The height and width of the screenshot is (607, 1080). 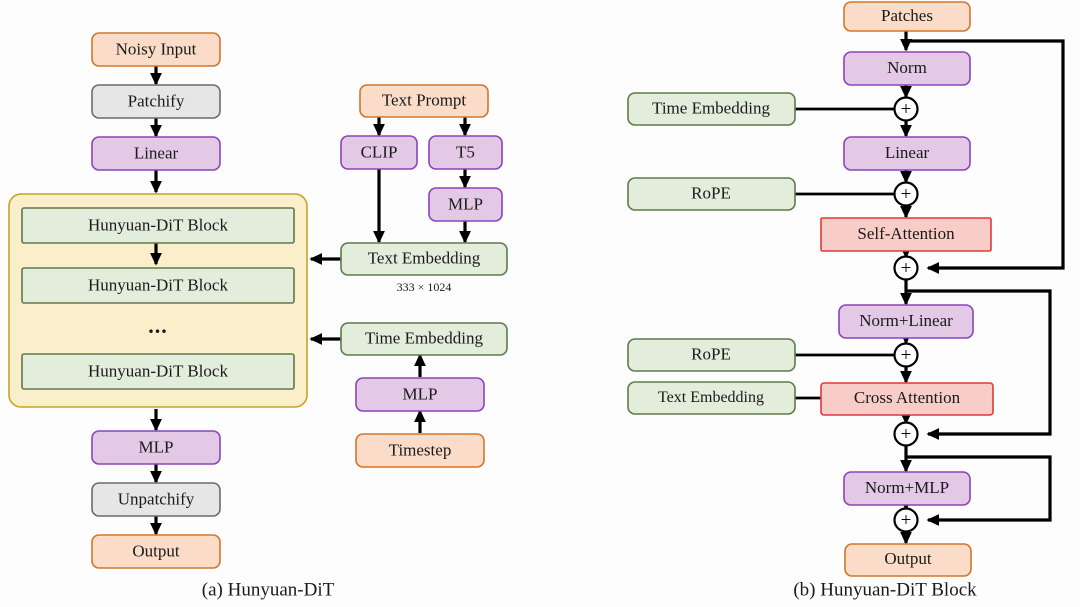 I want to click on node-patchify: Patchify, so click(x=156, y=101).